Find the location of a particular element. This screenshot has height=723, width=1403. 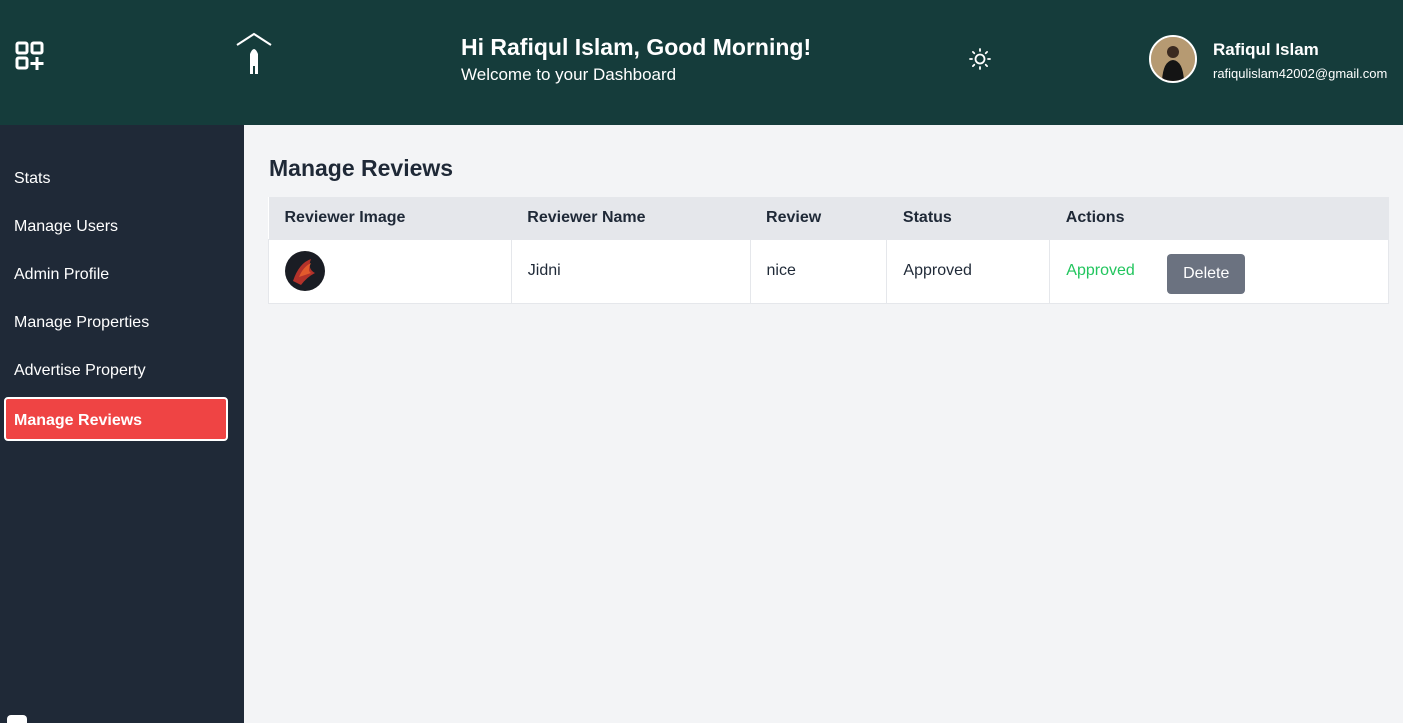

user-email: rafiqulislam42002@gmail.com is located at coordinates (1300, 73).